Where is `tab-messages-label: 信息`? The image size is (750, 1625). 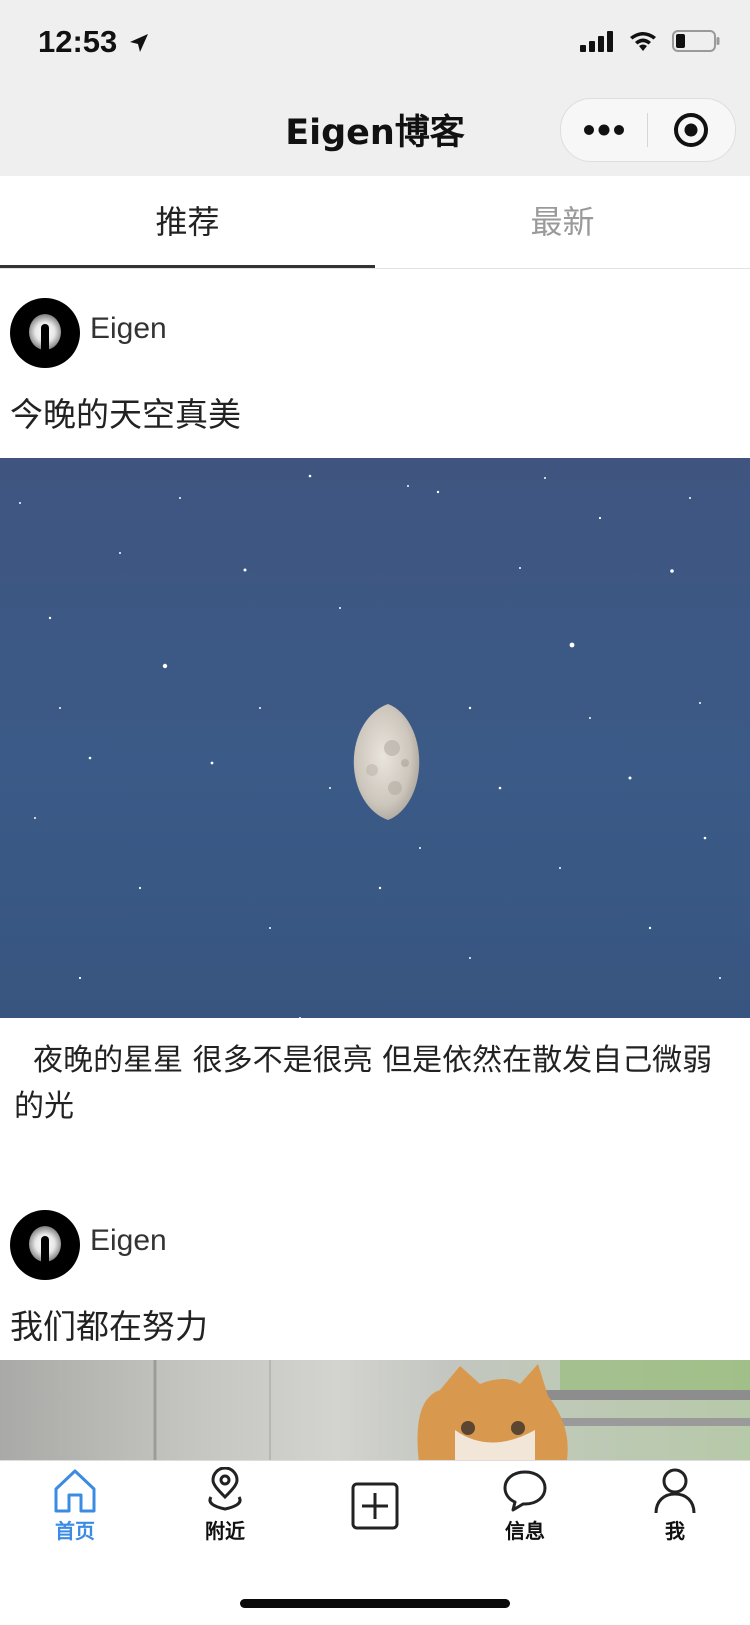
tab-messages-label: 信息 is located at coordinates (525, 1531).